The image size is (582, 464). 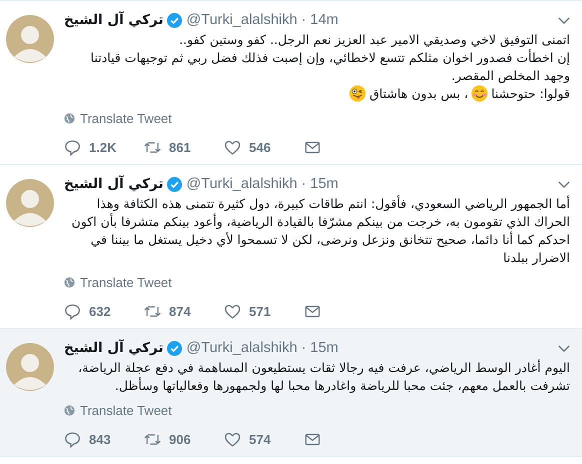 What do you see at coordinates (321, 230) in the screenshot?
I see `tweet-text: أما الجمهور الرياضي السعودي، فأقول: انتم طاقات كبيرة، دول كثيرة تتمنى هذه الكثافة وهذا الحراك الذي تقومون به، خرجت من بينكم مشرّفا بالقيادة الرياضية، وأعود بينكم متشرفا بأن اكون احدكم كما أنا دائما، صحيح تتخانق ونزعل ونرضى، لكن لا تسمحوا لأي دخيل يستغل ما بيننا في الاضرار ببلدنا` at bounding box center [321, 230].